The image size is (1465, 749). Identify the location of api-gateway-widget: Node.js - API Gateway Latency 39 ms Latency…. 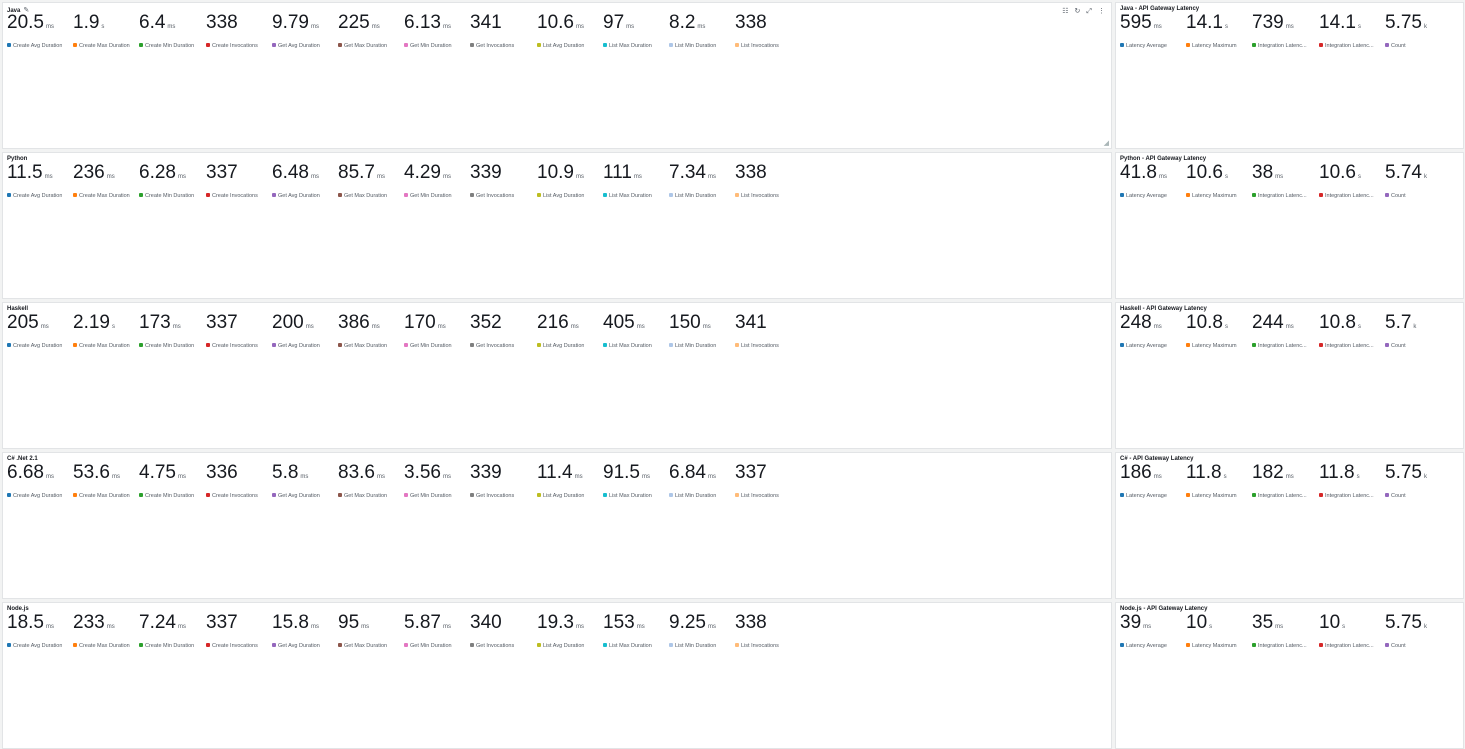
(1289, 675).